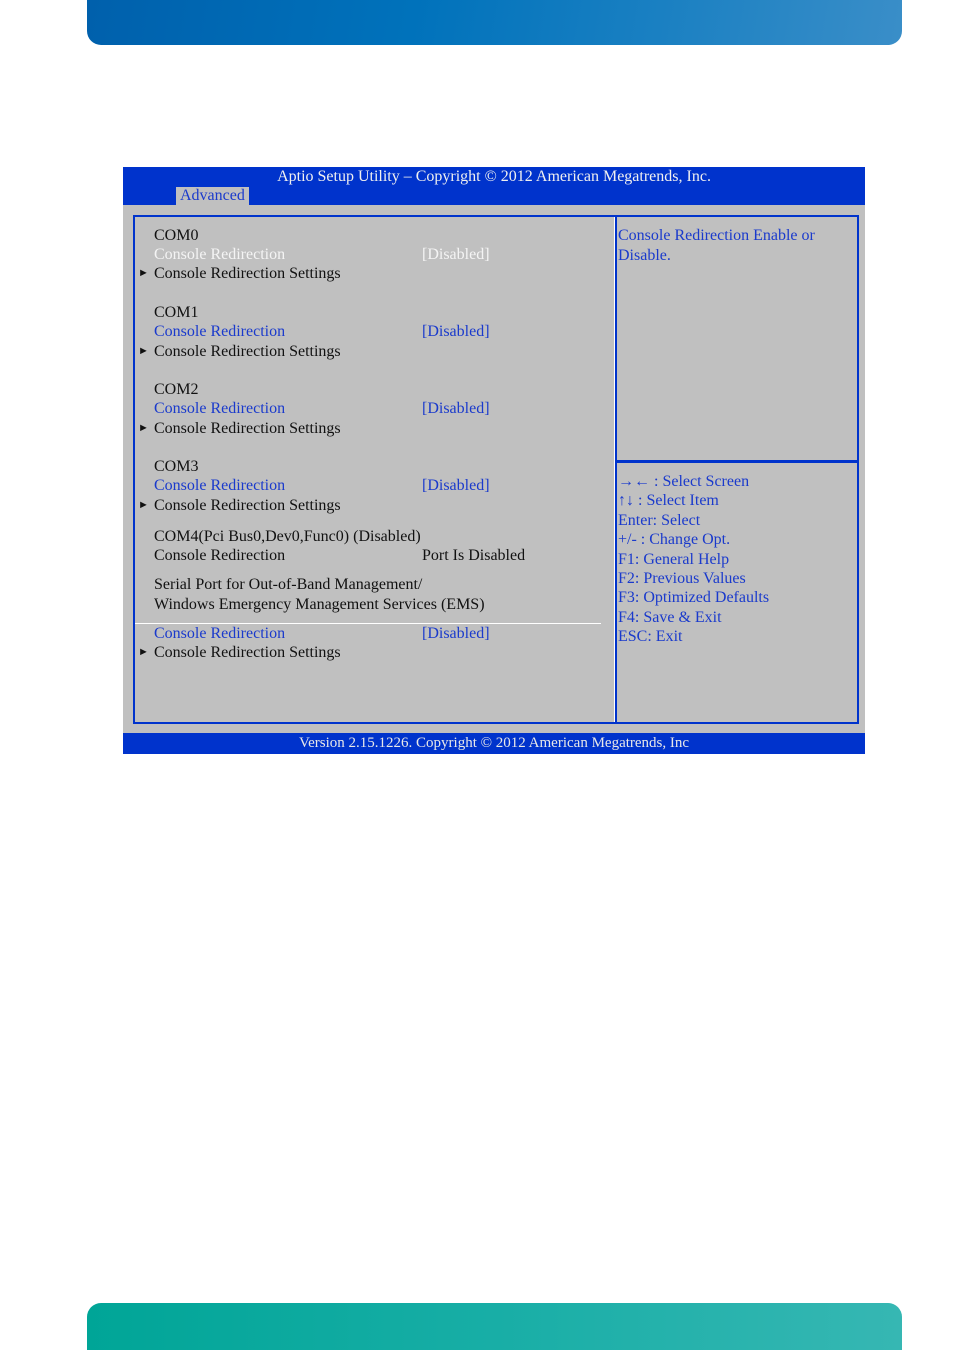  I want to click on ems-redirection-value: [Disabled], so click(456, 633).